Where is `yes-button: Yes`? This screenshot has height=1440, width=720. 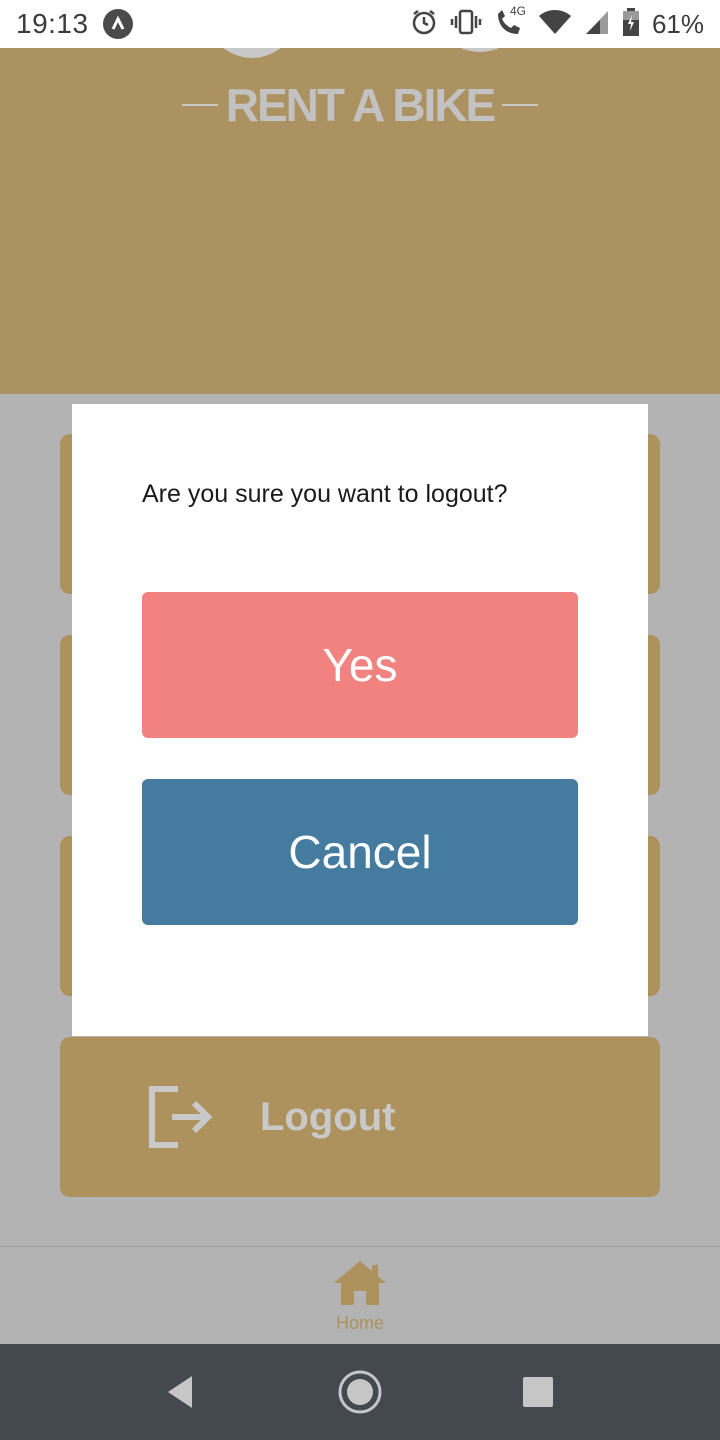
yes-button: Yes is located at coordinates (360, 665).